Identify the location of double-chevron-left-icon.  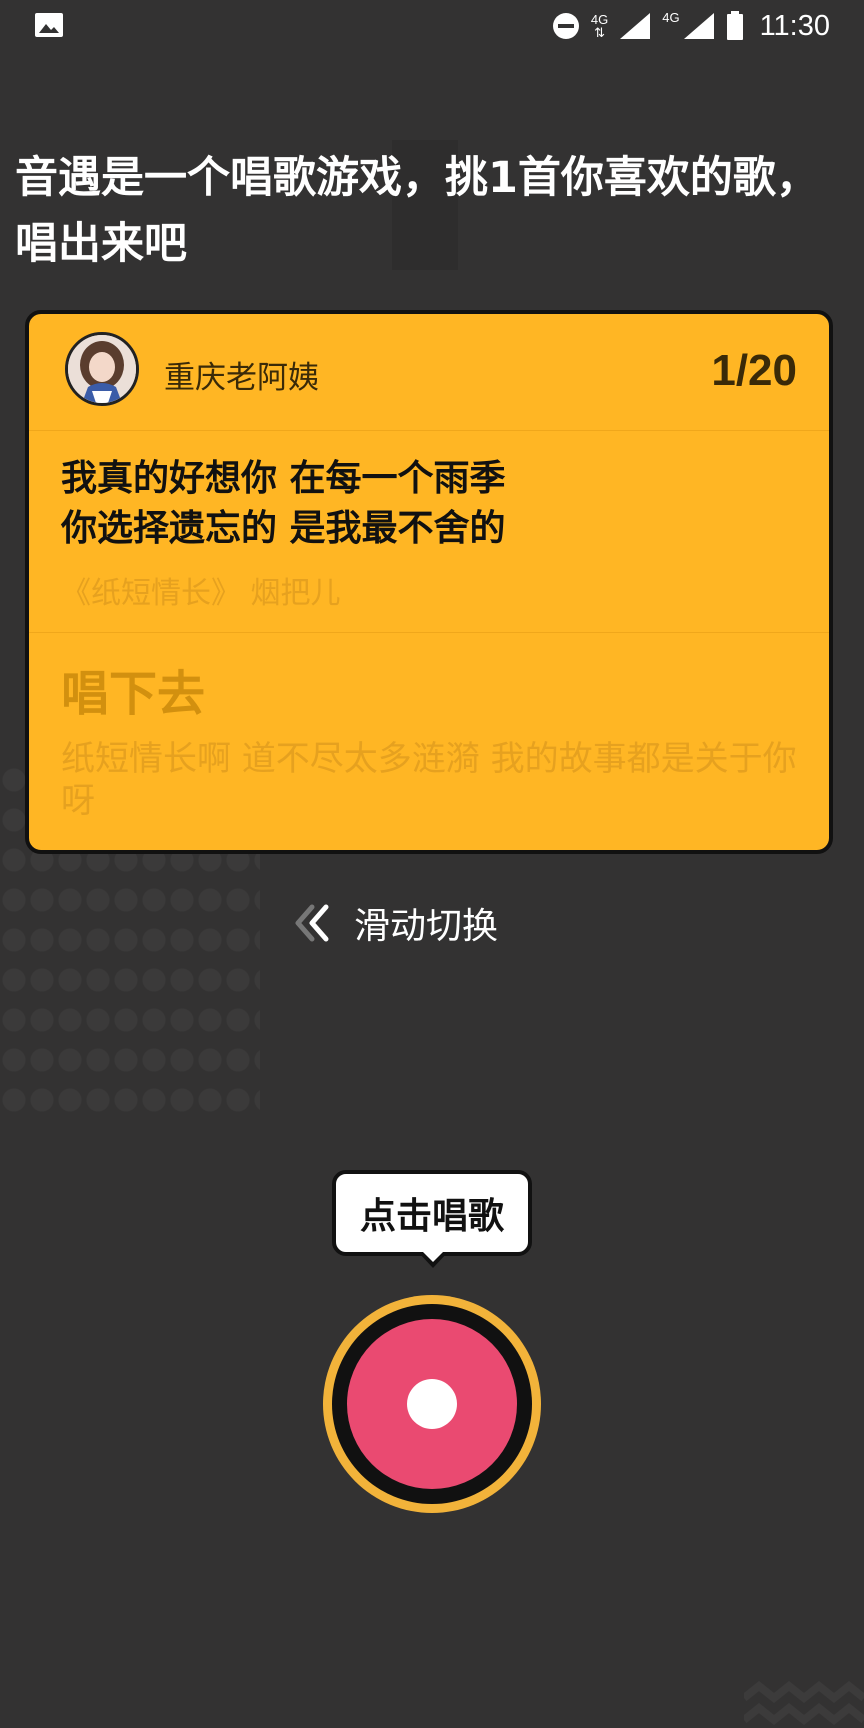
(312, 923).